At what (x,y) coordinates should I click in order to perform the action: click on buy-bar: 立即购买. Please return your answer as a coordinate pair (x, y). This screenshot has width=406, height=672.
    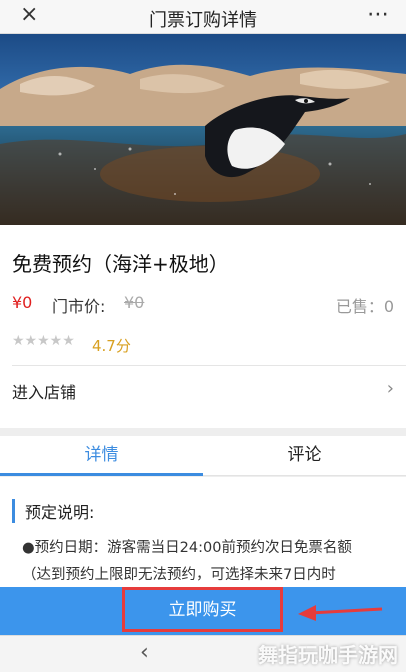
    Looking at the image, I should click on (203, 611).